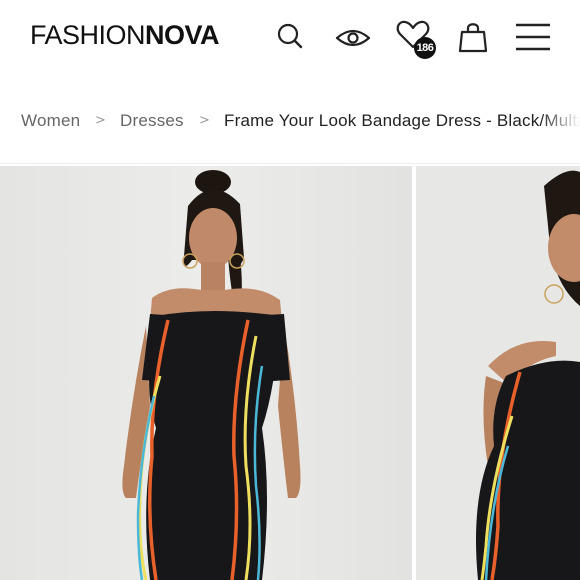 The image size is (580, 580). Describe the element at coordinates (290, 36) in the screenshot. I see `search-icon` at that location.